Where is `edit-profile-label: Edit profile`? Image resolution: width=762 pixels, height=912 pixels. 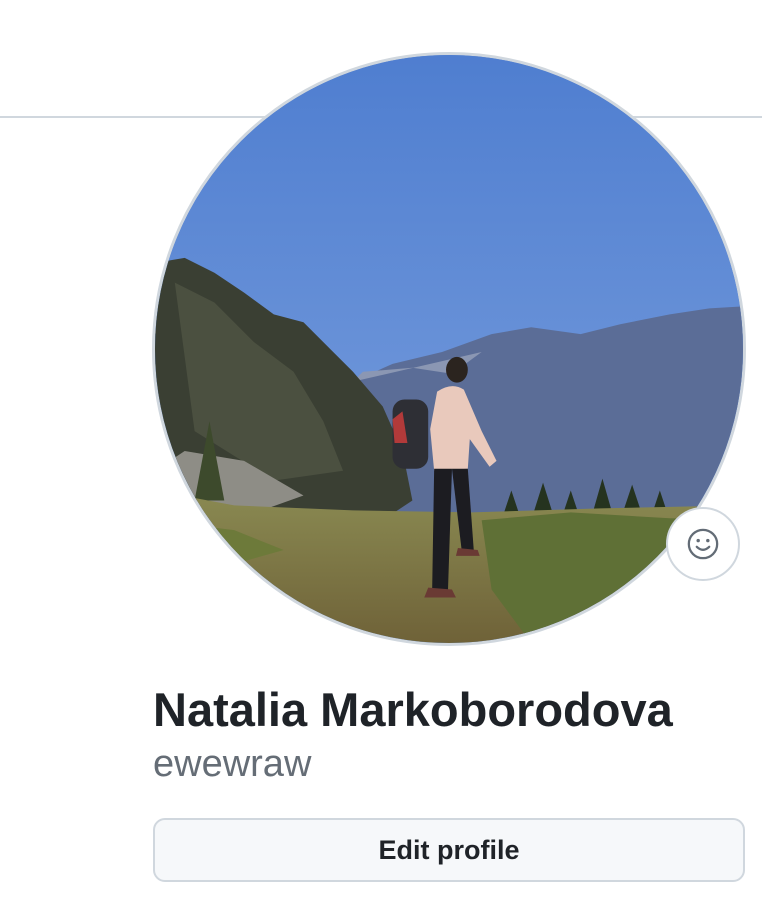 edit-profile-label: Edit profile is located at coordinates (449, 849).